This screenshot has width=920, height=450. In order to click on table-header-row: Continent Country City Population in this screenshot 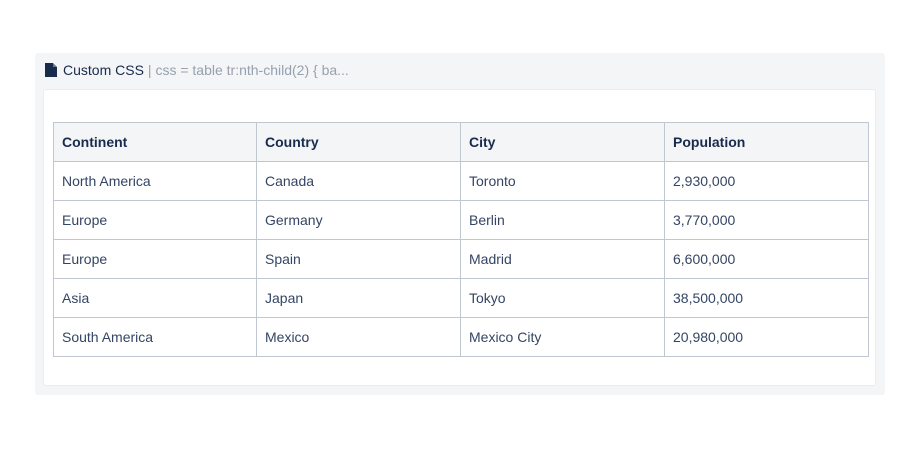, I will do `click(461, 142)`.